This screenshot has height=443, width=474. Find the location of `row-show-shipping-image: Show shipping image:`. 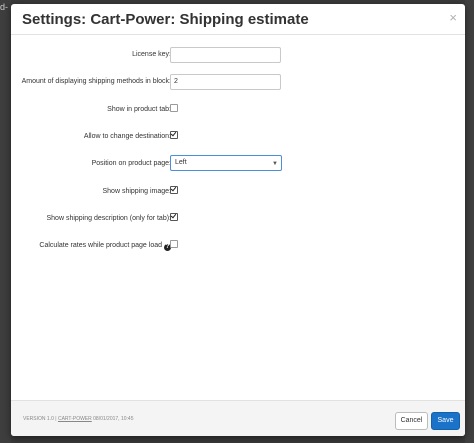

row-show-shipping-image: Show shipping image: is located at coordinates (238, 194).